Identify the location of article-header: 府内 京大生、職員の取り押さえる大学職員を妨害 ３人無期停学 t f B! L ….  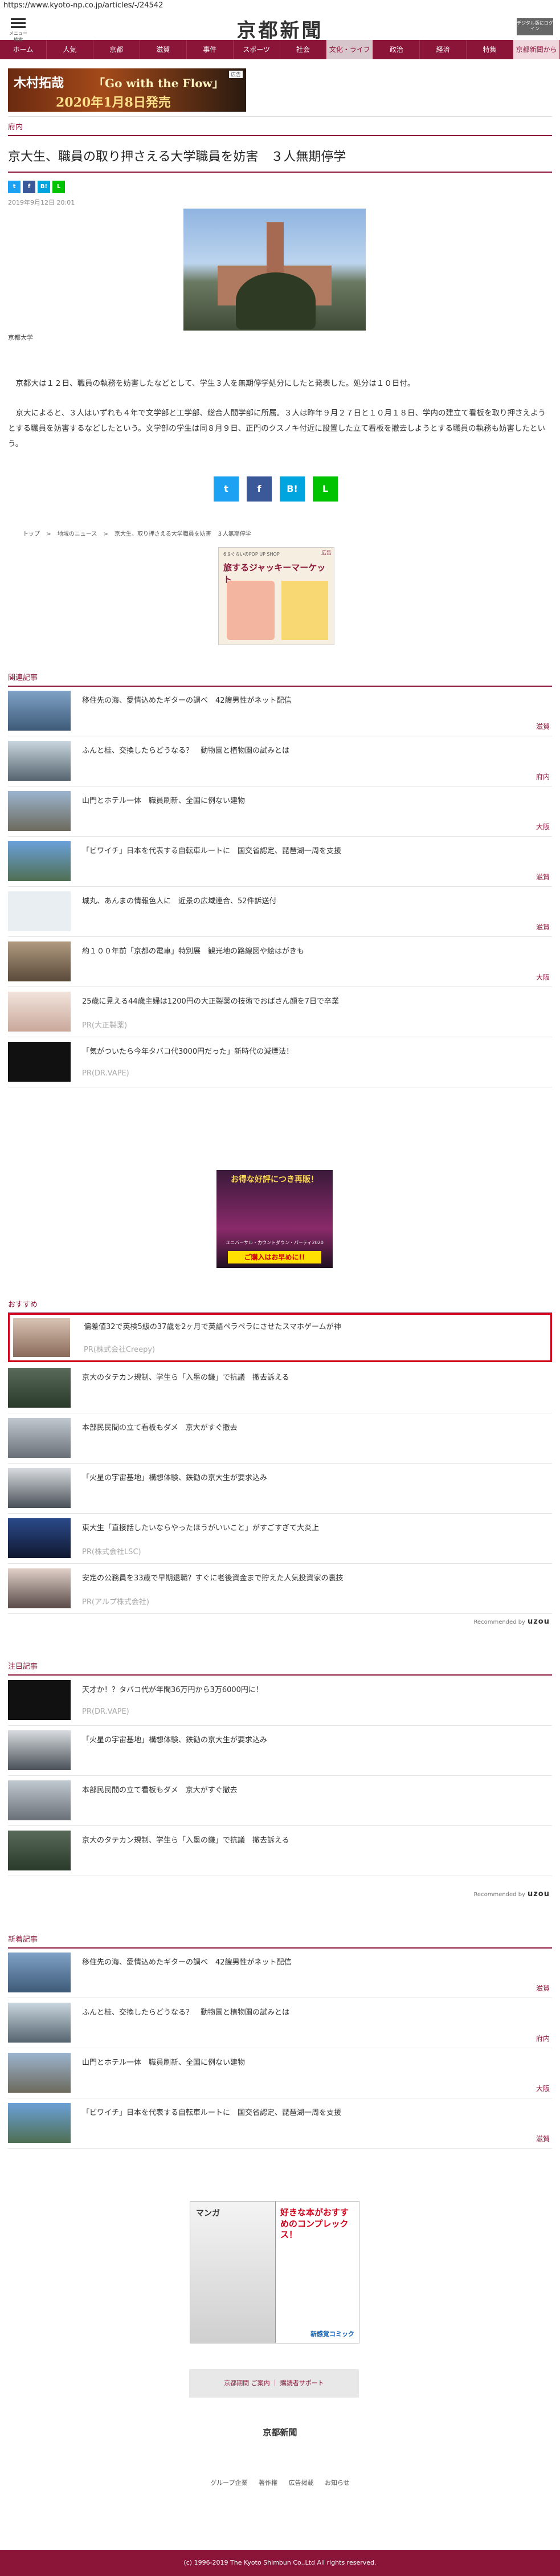
(280, 164).